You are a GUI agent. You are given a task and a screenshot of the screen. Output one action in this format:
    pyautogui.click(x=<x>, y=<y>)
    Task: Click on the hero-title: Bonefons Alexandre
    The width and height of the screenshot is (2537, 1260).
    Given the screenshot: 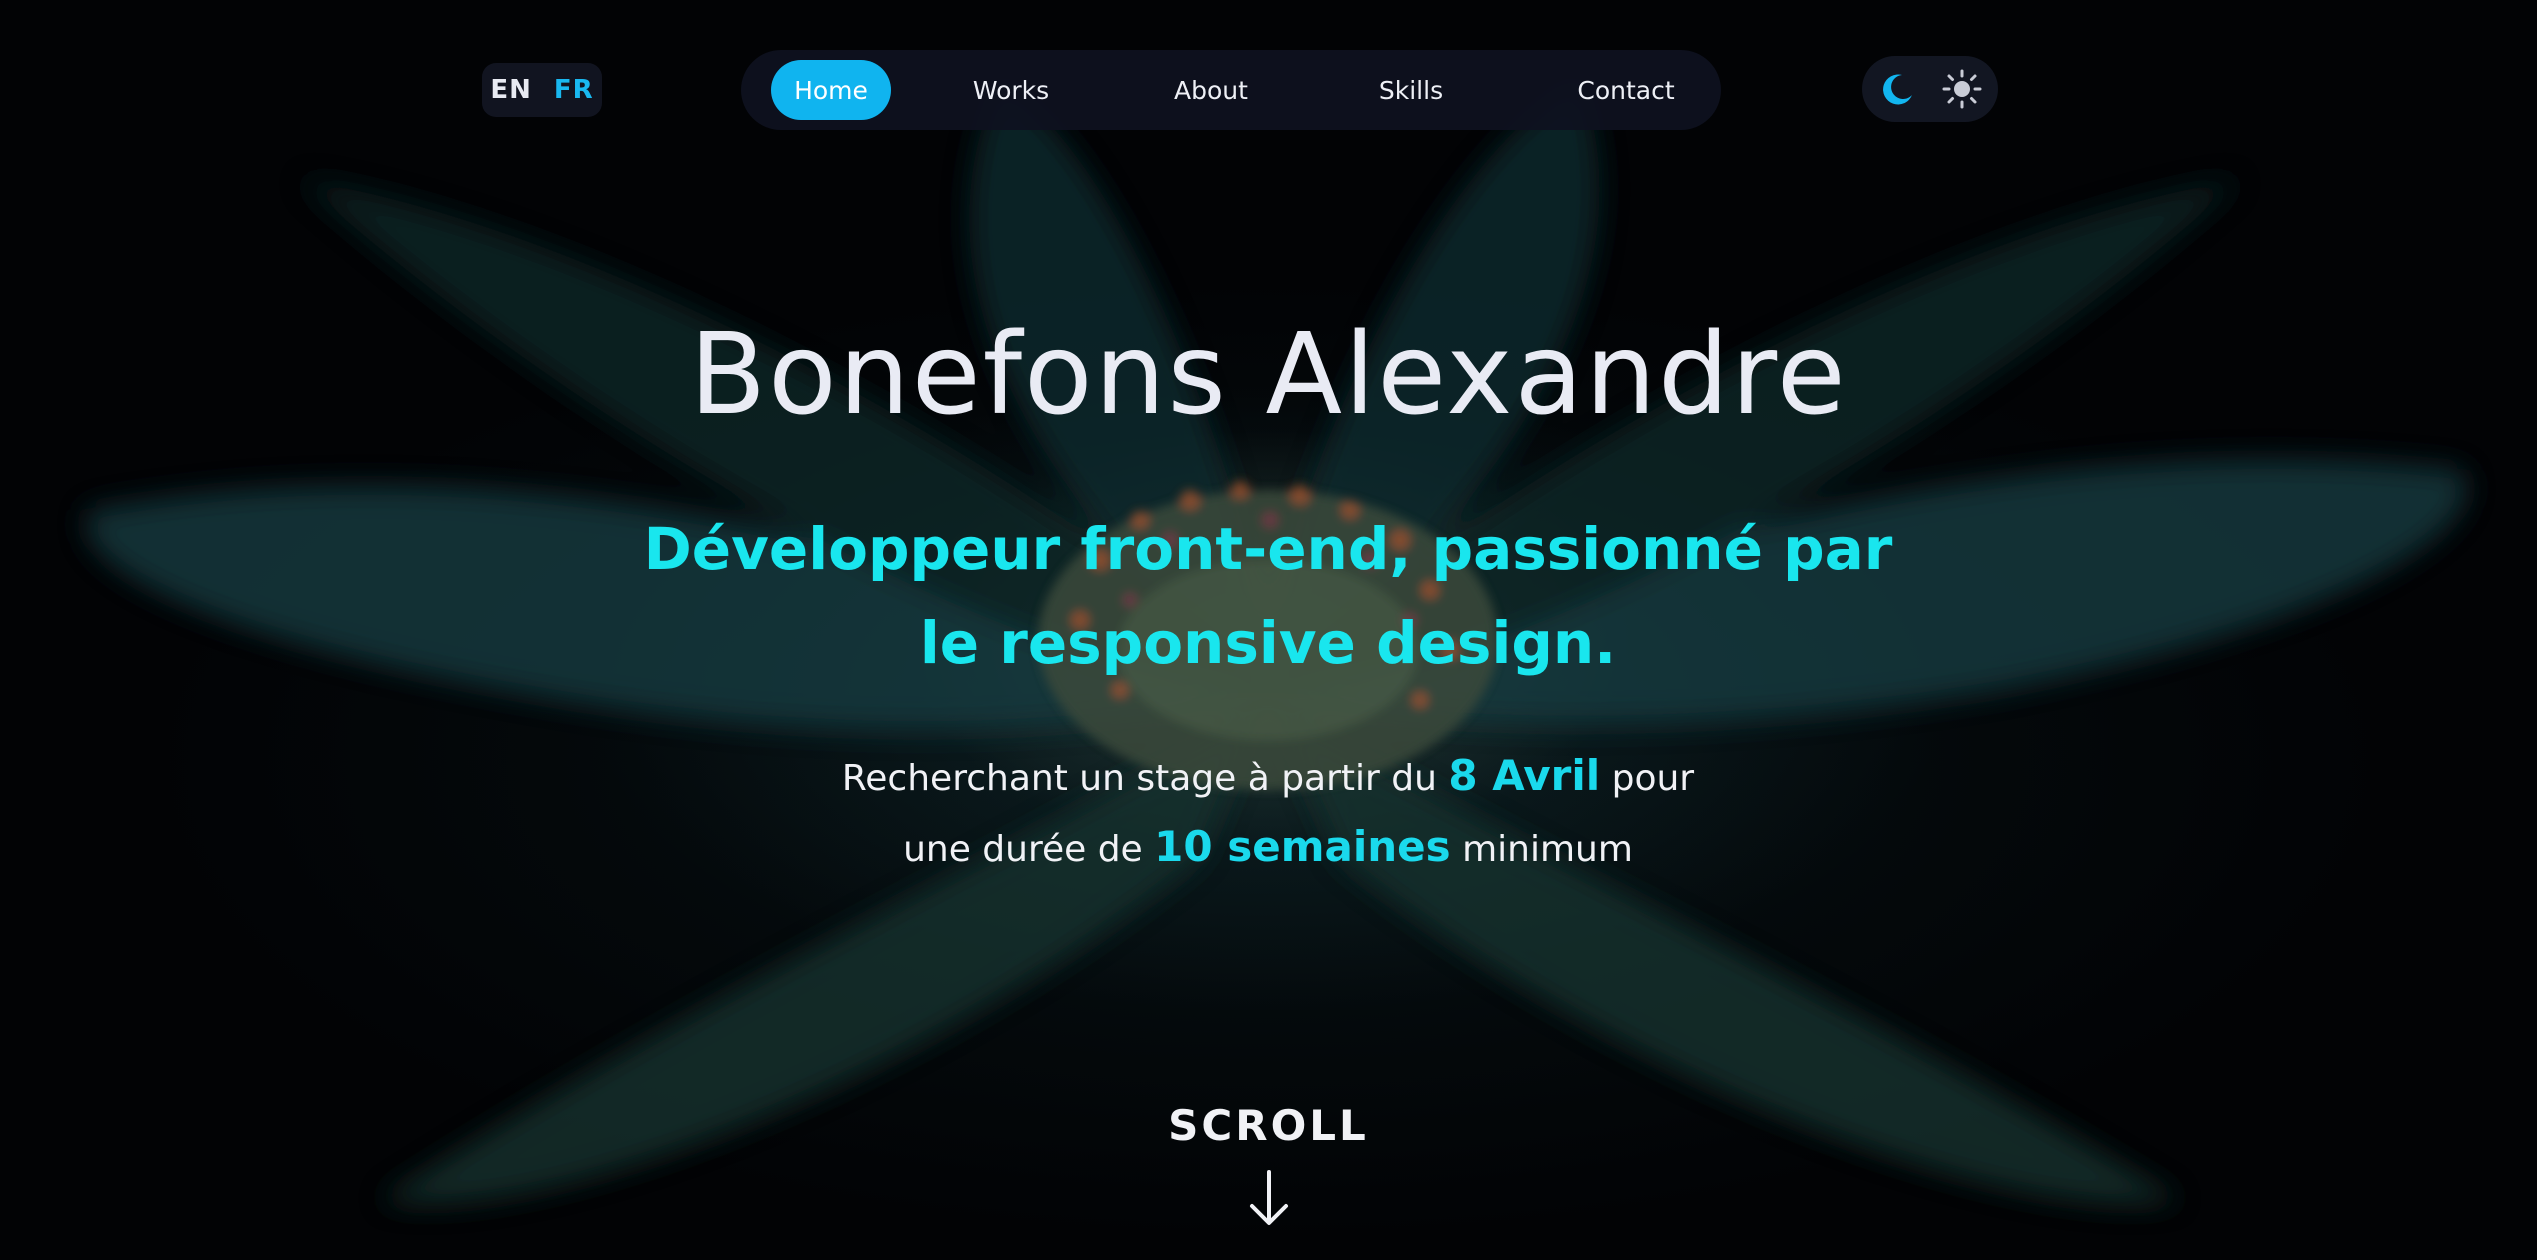 What is the action you would take?
    pyautogui.click(x=1268, y=375)
    